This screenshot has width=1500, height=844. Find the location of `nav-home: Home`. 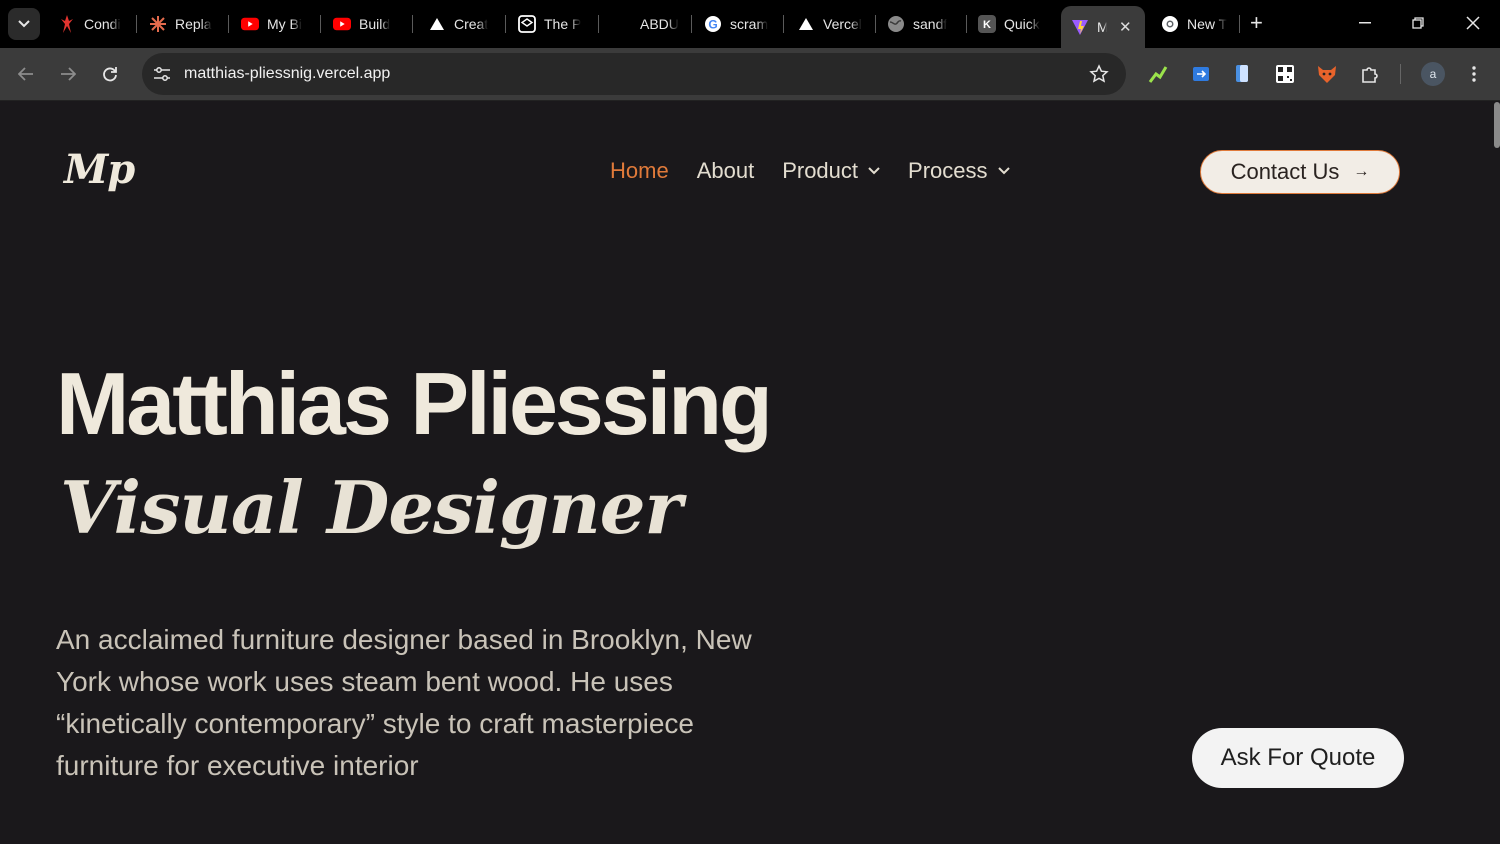

nav-home: Home is located at coordinates (639, 171).